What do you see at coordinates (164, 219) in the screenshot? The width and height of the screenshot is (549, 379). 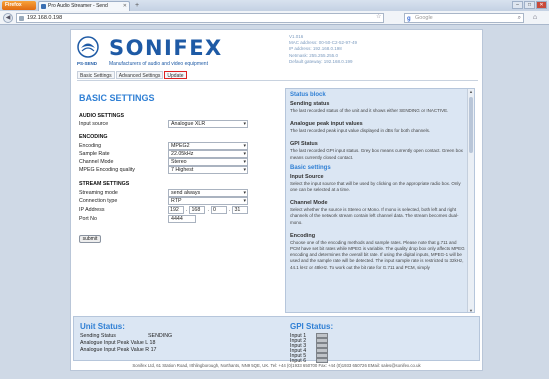 I see `port-row: Port No 4444` at bounding box center [164, 219].